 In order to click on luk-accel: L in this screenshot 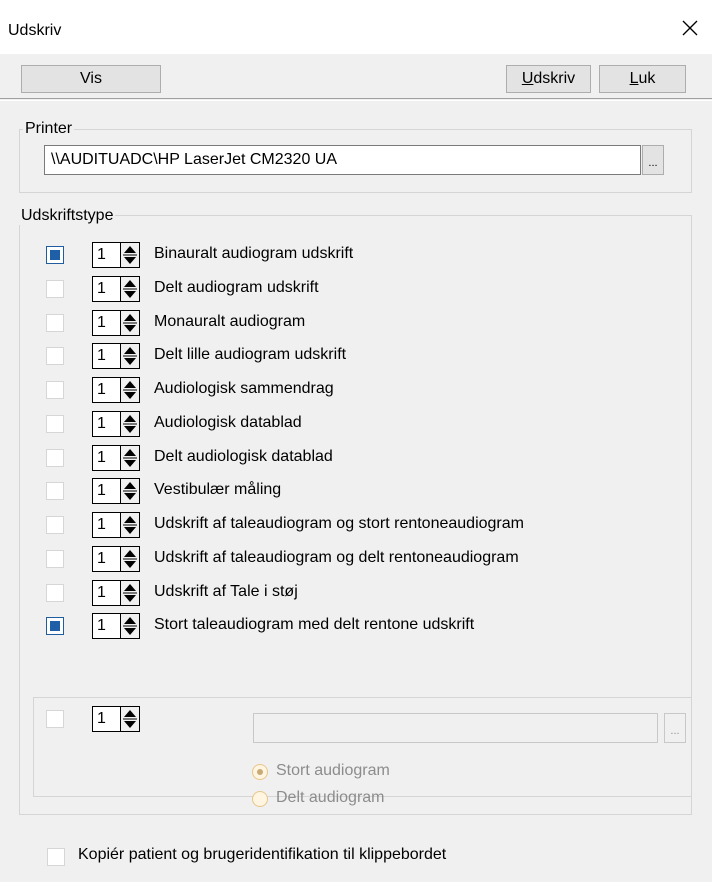, I will do `click(634, 78)`.